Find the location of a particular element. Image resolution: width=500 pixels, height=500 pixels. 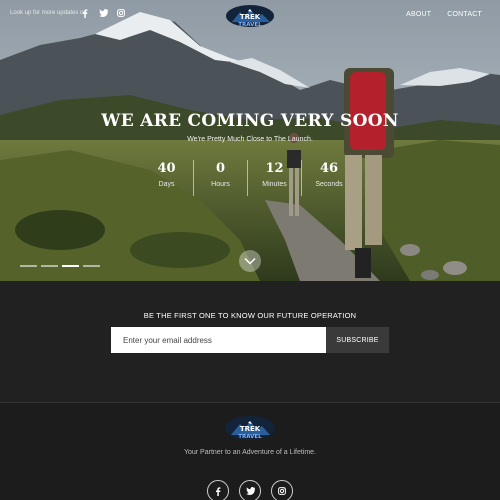

countdown-seconds: 46 Seconds is located at coordinates (329, 178).